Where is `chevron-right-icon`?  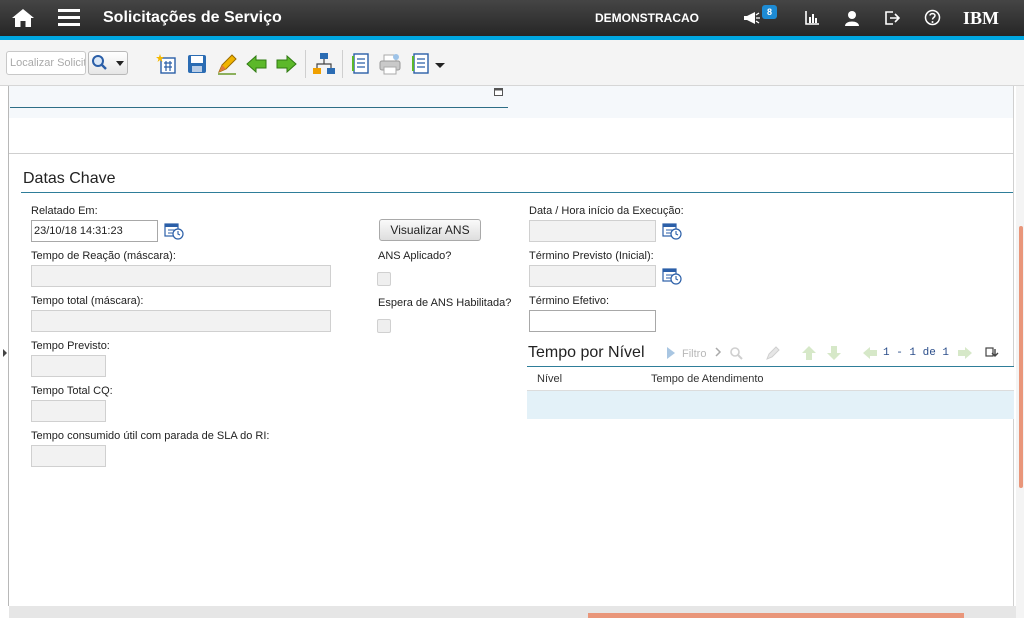
chevron-right-icon is located at coordinates (718, 352).